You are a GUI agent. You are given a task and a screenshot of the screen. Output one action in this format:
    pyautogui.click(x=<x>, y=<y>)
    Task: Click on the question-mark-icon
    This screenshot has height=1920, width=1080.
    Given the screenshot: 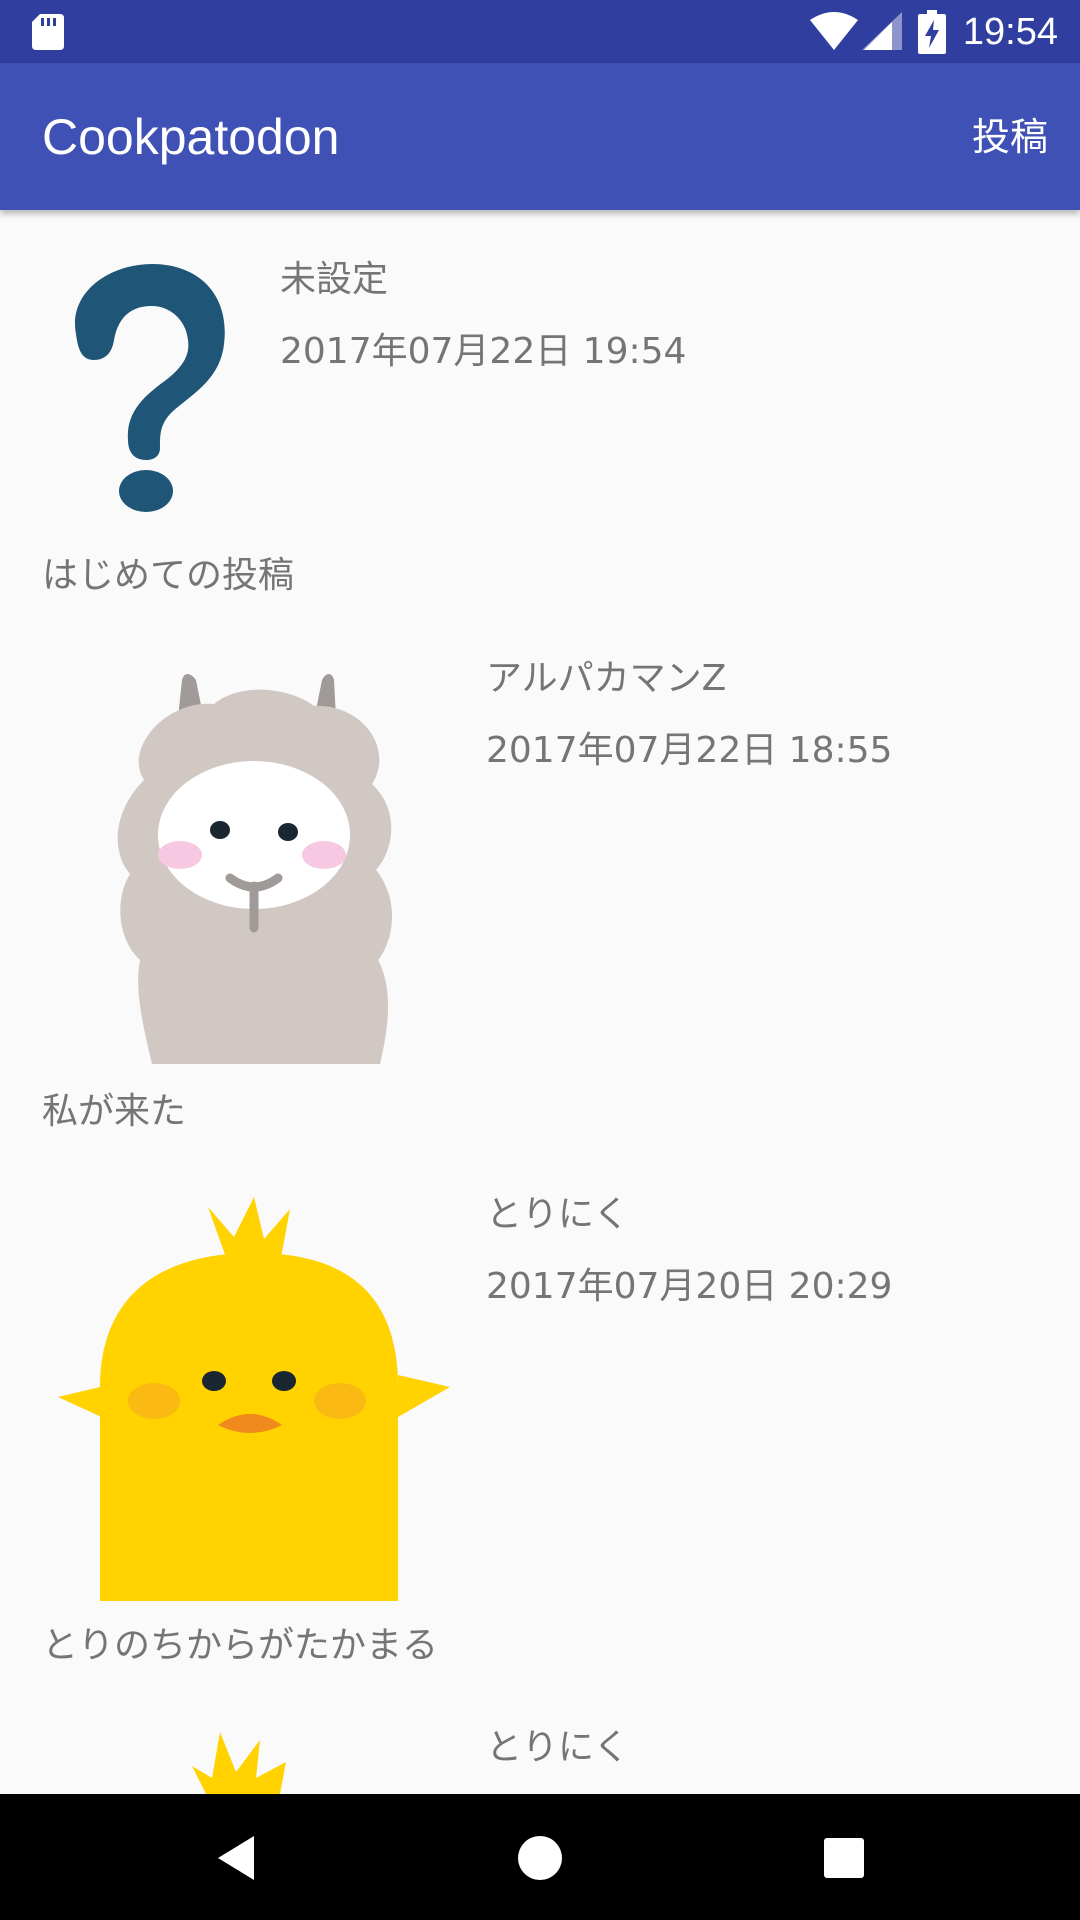 What is the action you would take?
    pyautogui.click(x=150, y=388)
    